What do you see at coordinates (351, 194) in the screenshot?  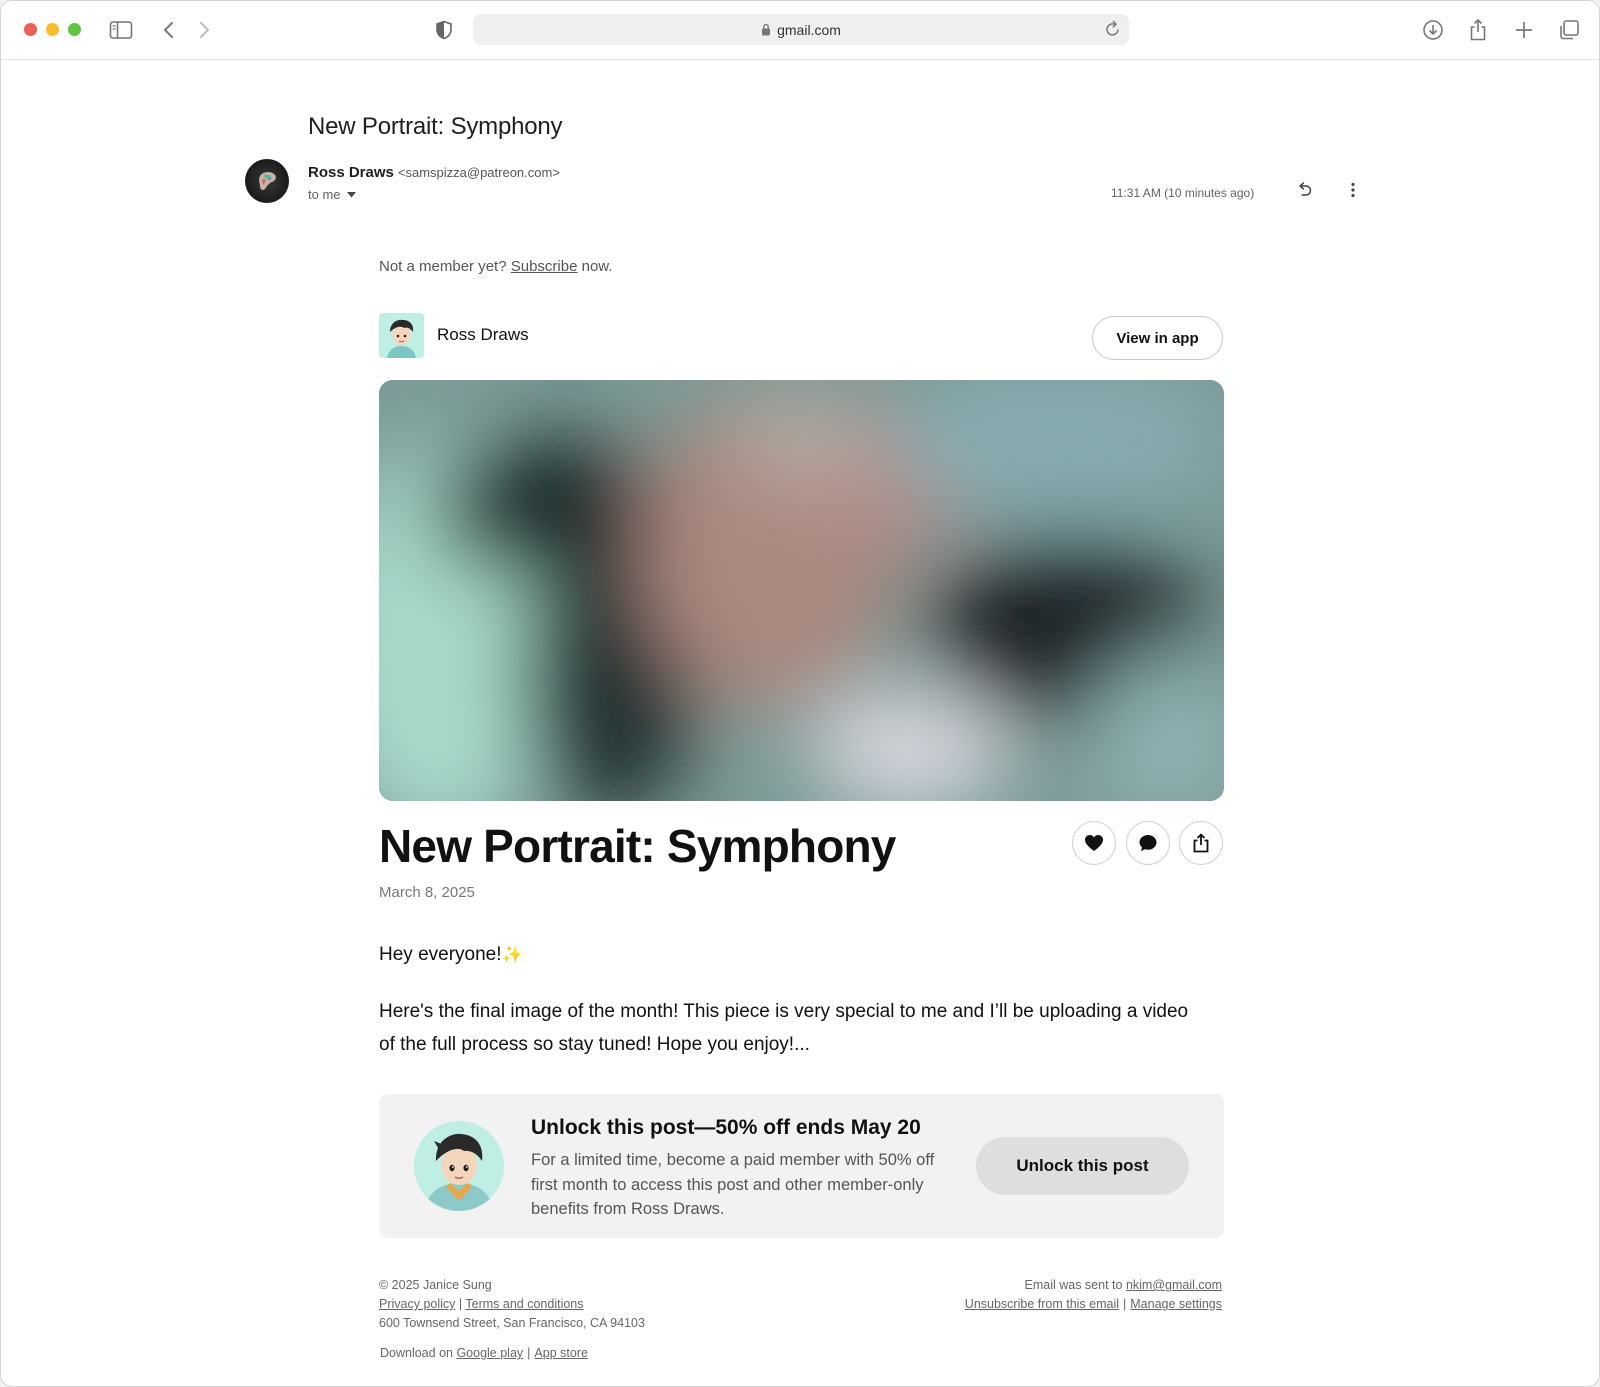 I see `caret-down-icon` at bounding box center [351, 194].